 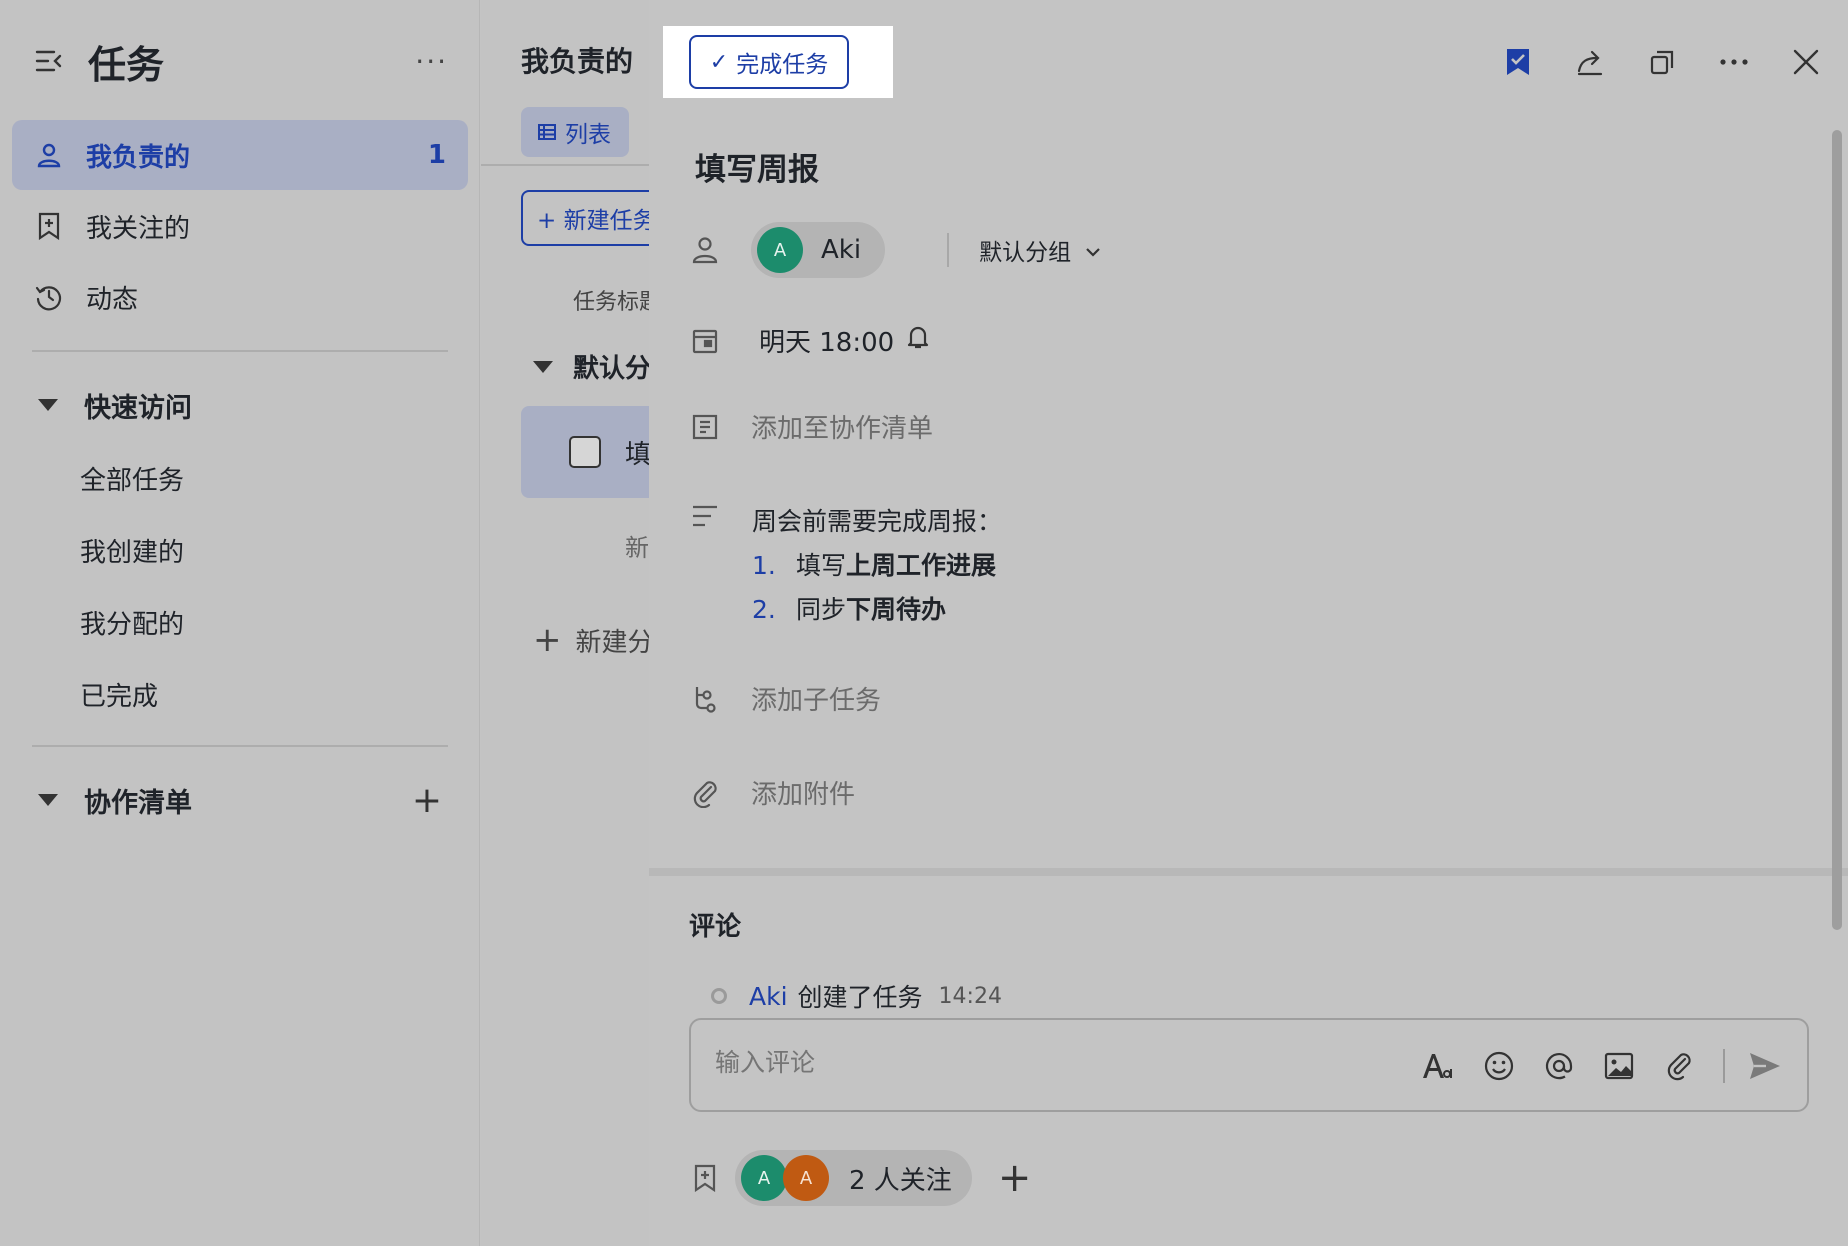 What do you see at coordinates (638, 545) in the screenshot?
I see `inline-new-task: 新建任务` at bounding box center [638, 545].